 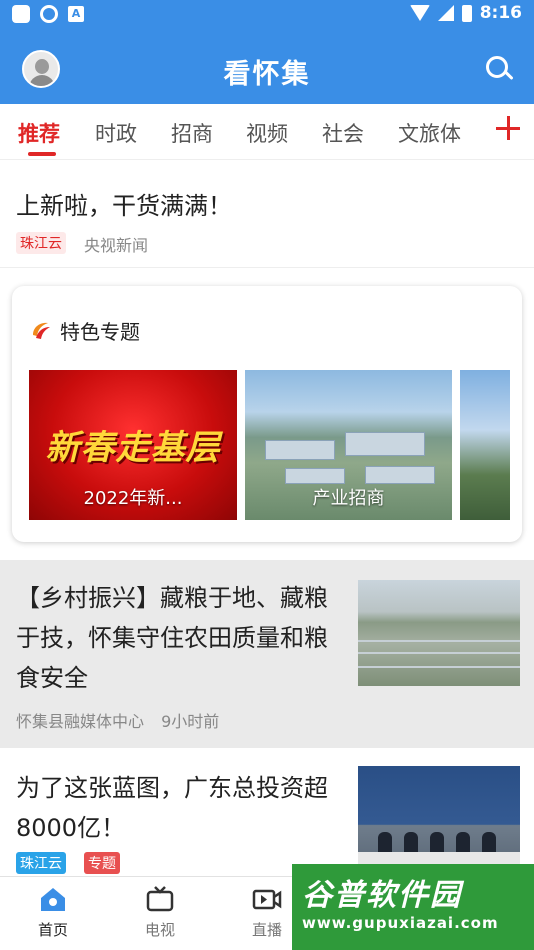 I want to click on tab-society: 社会, so click(x=343, y=133).